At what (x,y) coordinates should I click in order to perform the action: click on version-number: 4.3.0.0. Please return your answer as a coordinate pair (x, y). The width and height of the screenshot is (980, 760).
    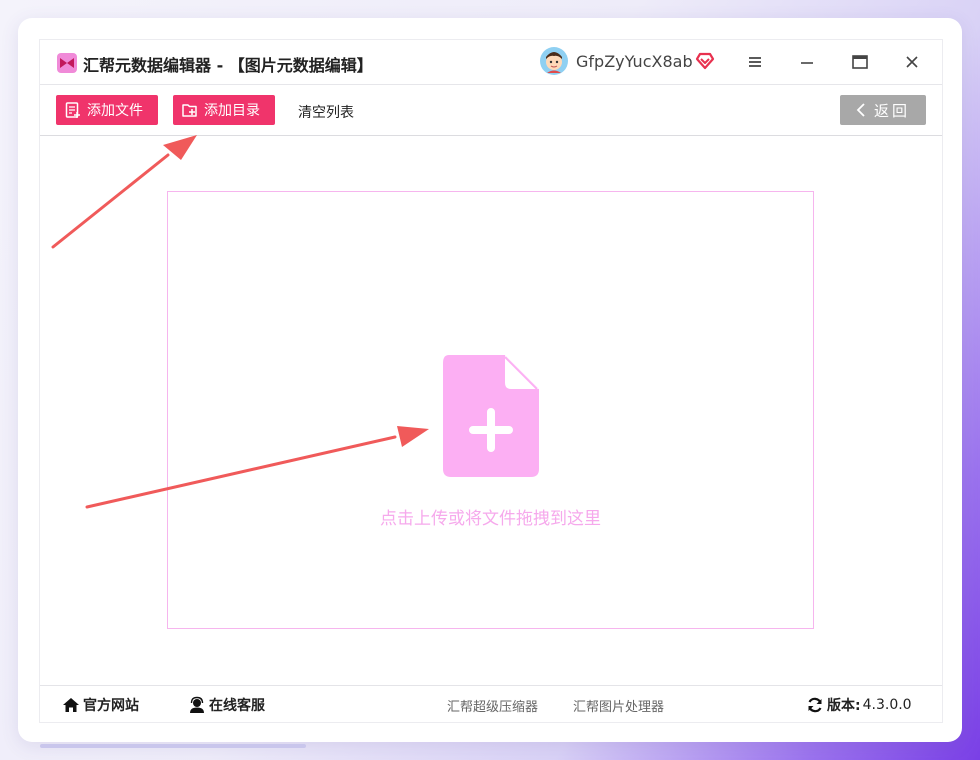
    Looking at the image, I should click on (887, 705).